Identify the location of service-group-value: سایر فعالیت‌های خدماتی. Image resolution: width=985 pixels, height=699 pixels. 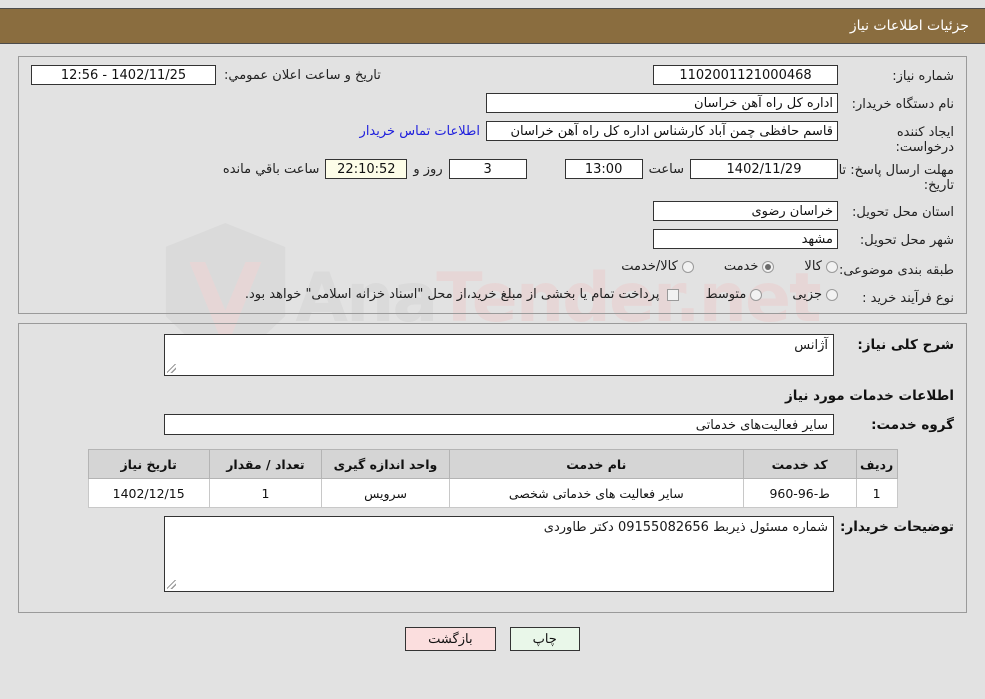
(499, 424).